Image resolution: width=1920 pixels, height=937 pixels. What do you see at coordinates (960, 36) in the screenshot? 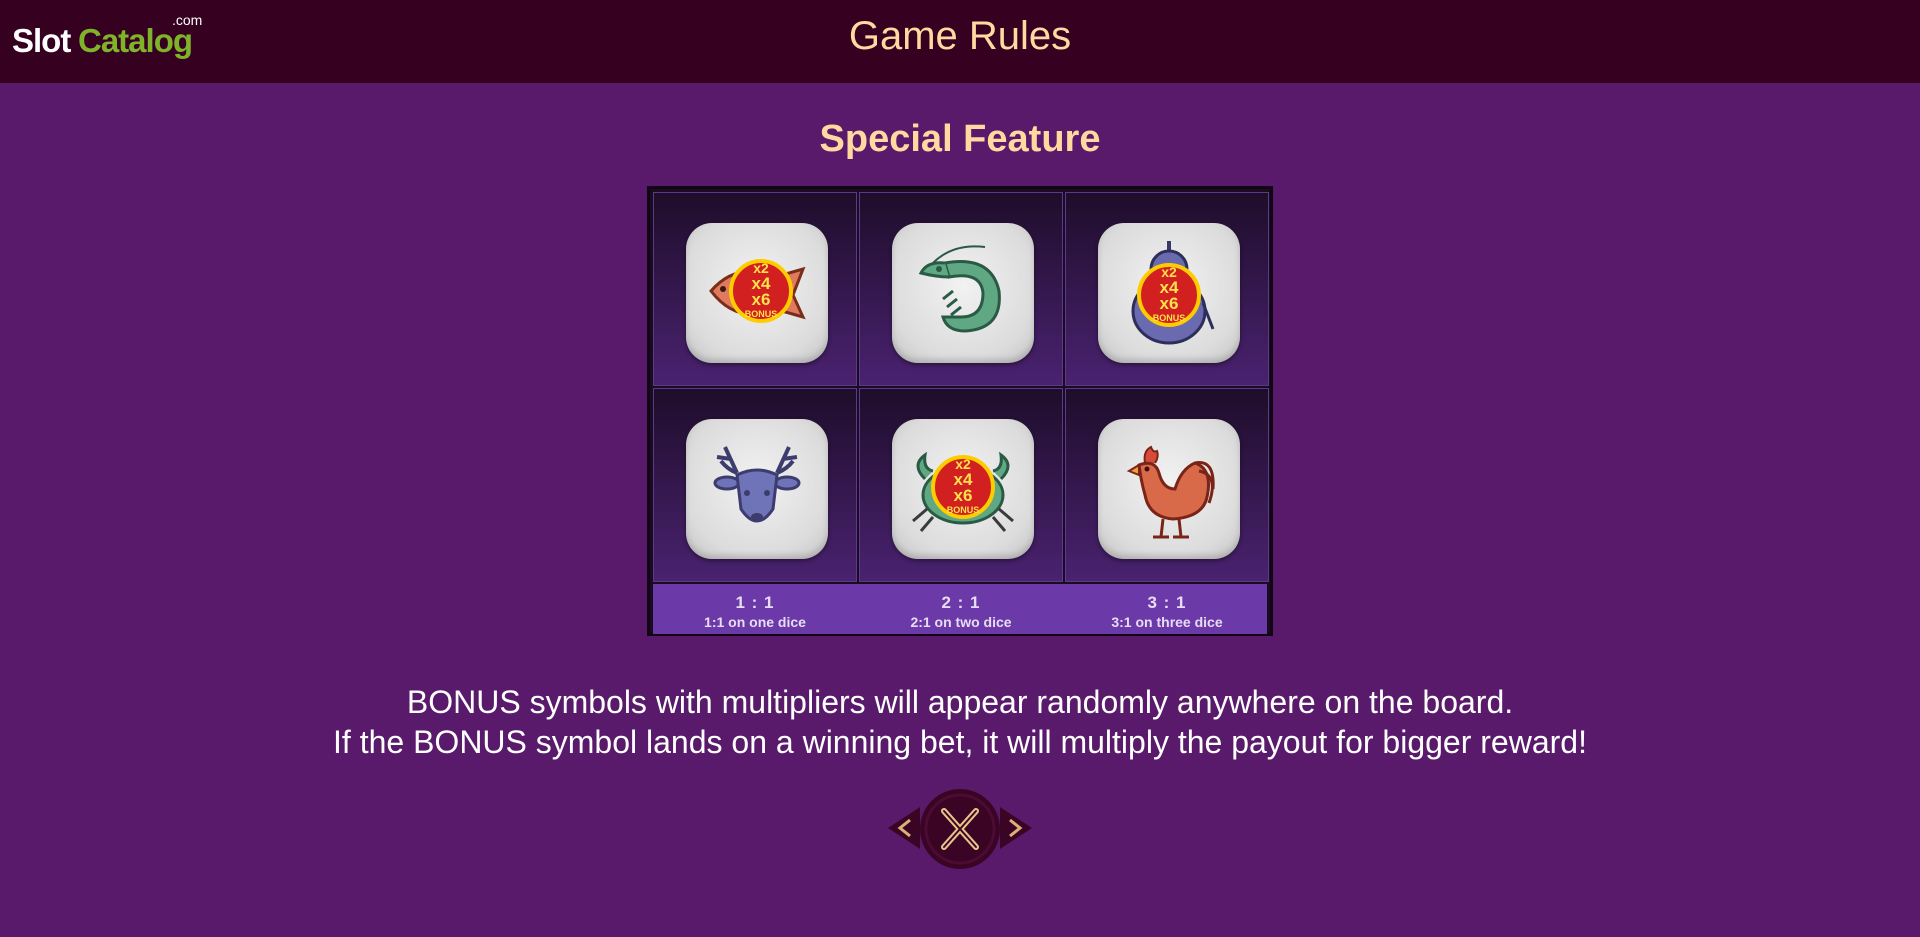
I see `page-title: Game Rules` at bounding box center [960, 36].